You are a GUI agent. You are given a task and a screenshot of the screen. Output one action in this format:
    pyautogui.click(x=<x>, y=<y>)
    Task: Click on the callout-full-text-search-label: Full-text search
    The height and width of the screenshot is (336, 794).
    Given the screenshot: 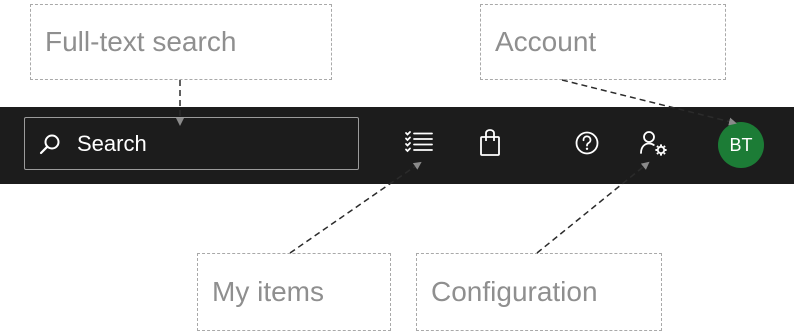 What is the action you would take?
    pyautogui.click(x=141, y=41)
    